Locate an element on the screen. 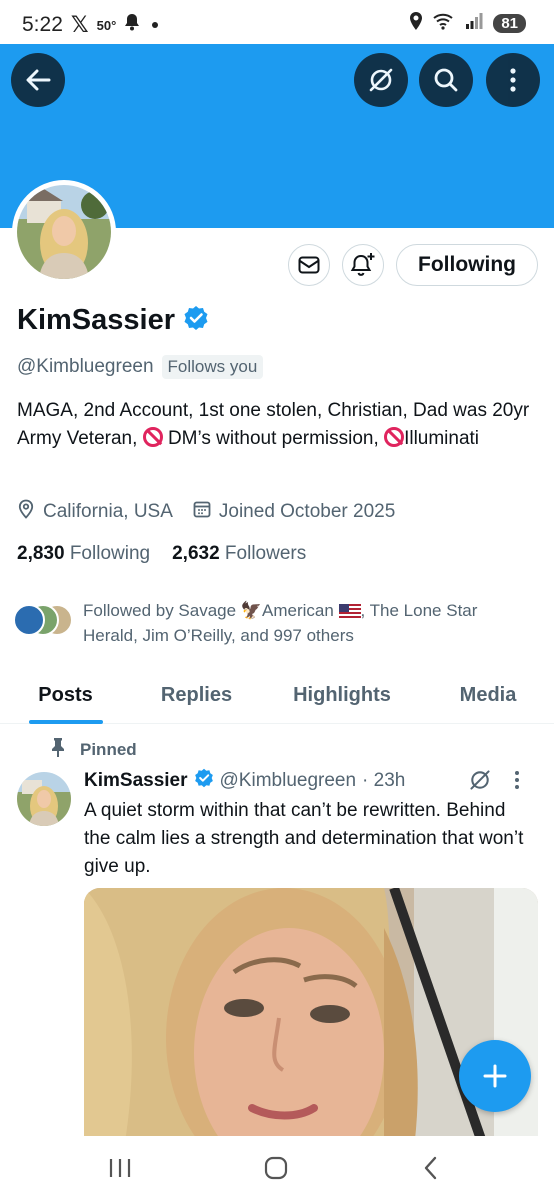 Image resolution: width=554 pixels, height=1200 pixels. active-tab-indicator is located at coordinates (65, 722).